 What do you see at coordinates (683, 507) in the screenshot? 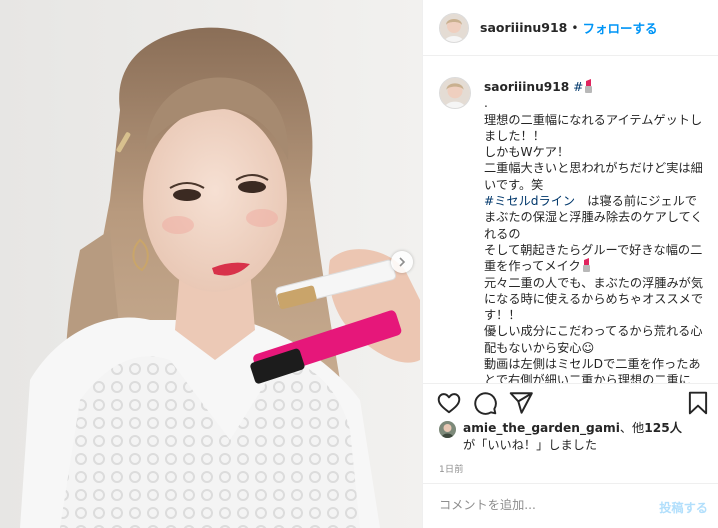
I see `post-comment-button: 投稿する` at bounding box center [683, 507].